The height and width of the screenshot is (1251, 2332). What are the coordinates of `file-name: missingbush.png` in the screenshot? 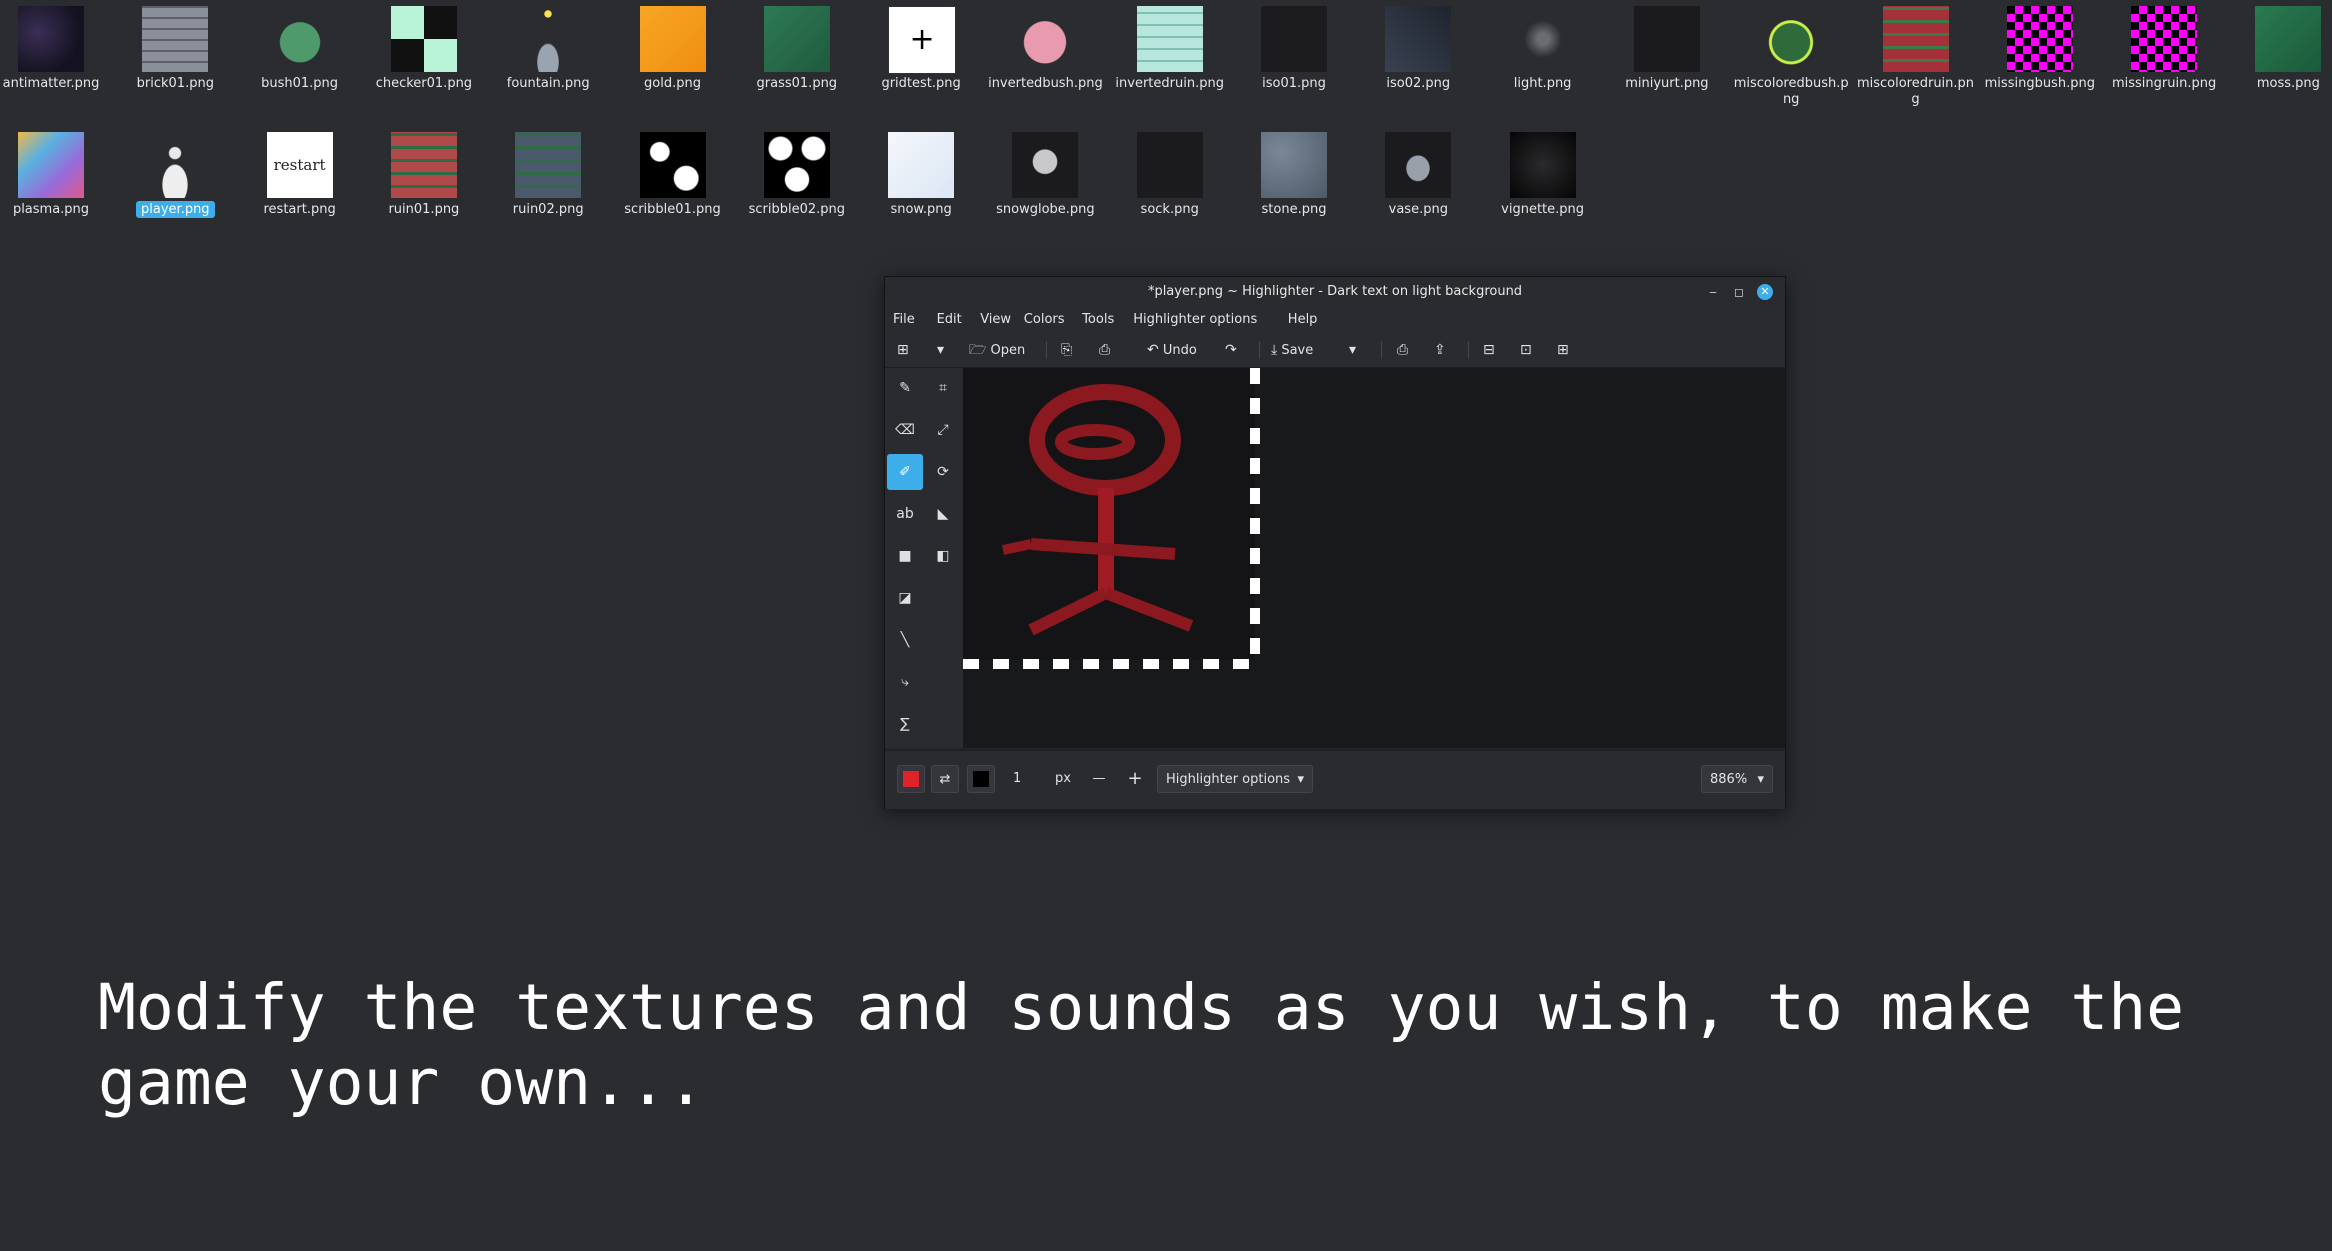 It's located at (2039, 83).